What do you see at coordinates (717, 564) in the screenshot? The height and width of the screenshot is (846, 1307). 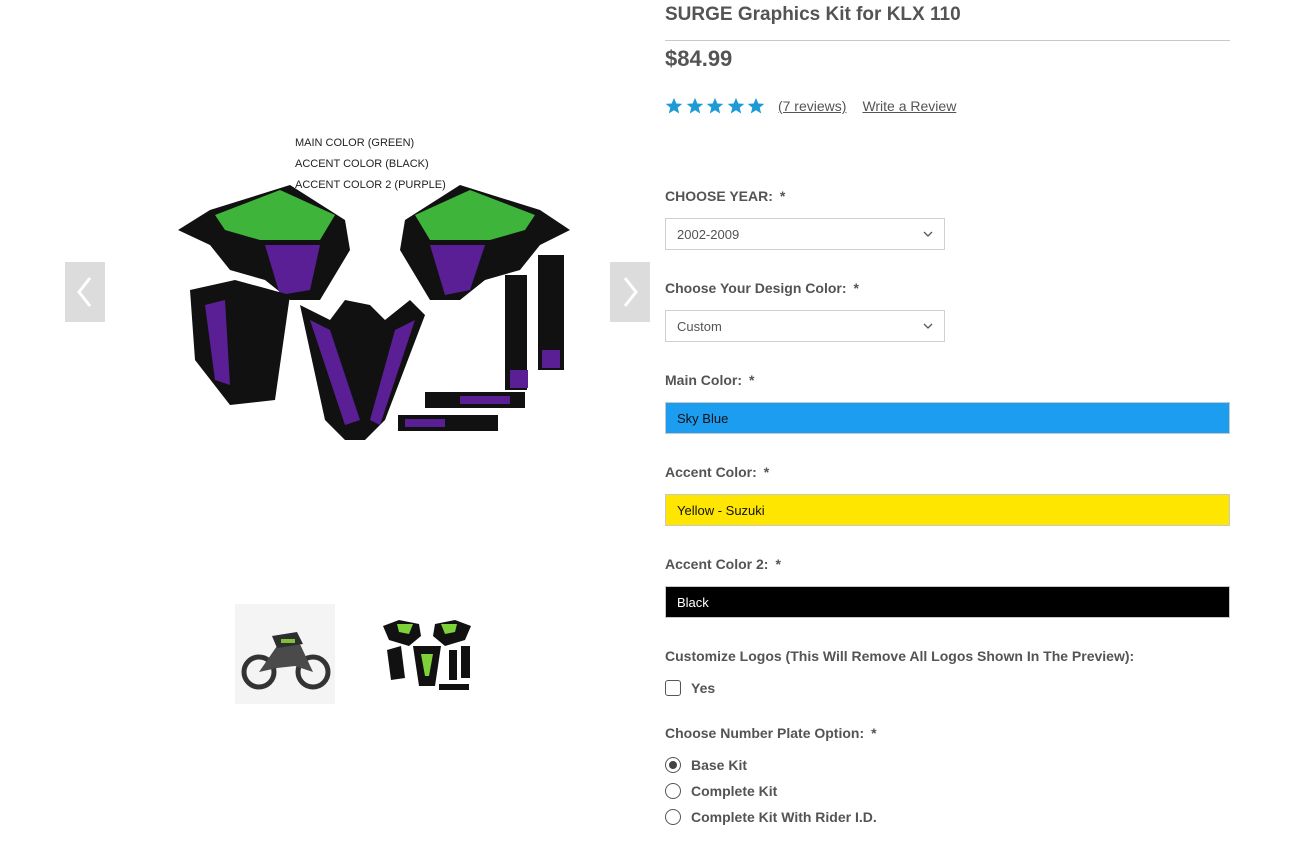 I see `accent-color-2-label-text: Accent Color 2:` at bounding box center [717, 564].